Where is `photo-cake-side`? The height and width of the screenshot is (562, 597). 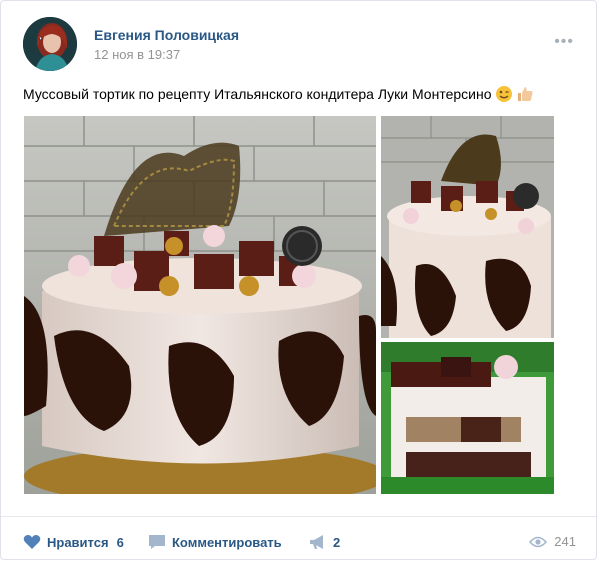
photo-cake-side is located at coordinates (467, 227).